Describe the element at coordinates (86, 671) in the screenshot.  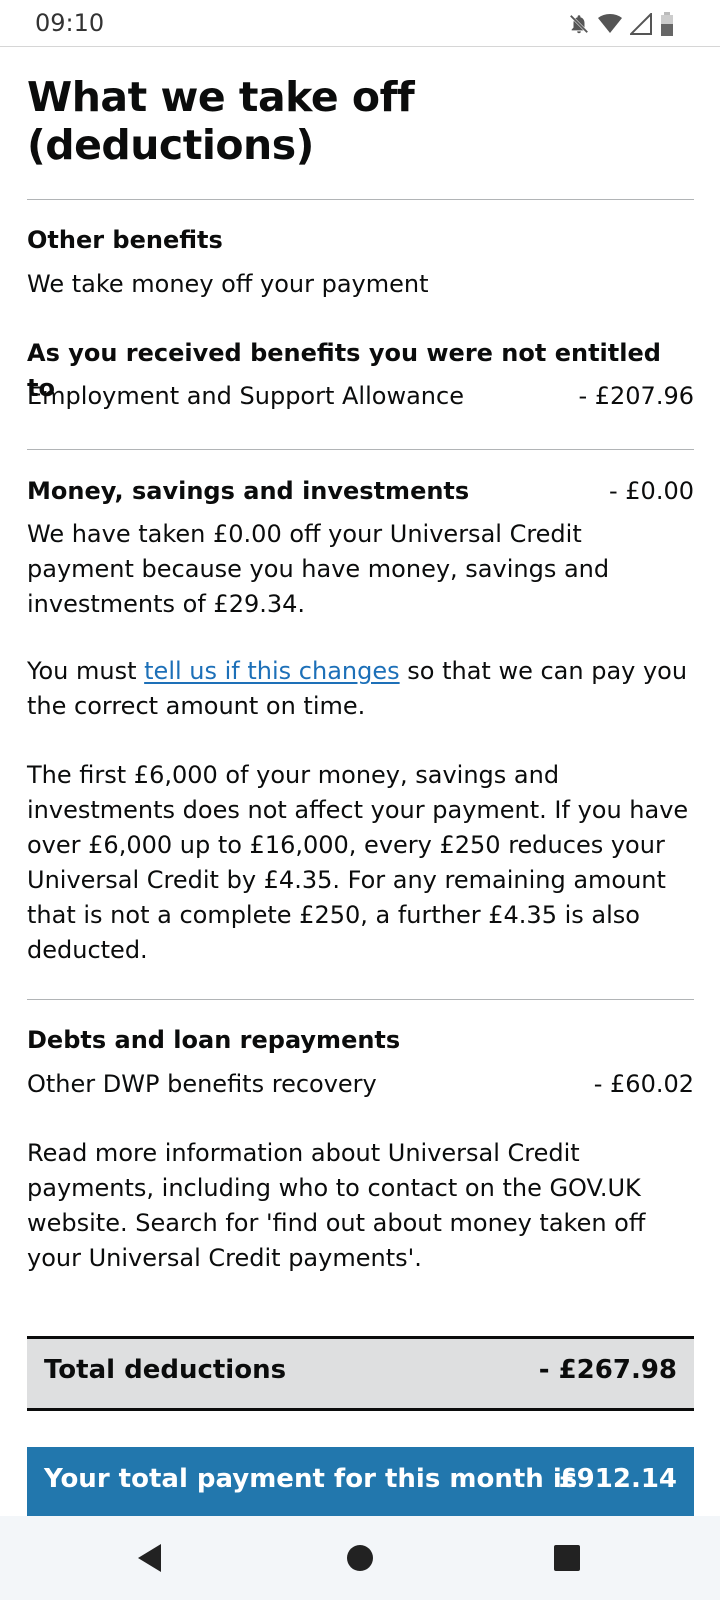
I see `report-change-text-before: You must` at that location.